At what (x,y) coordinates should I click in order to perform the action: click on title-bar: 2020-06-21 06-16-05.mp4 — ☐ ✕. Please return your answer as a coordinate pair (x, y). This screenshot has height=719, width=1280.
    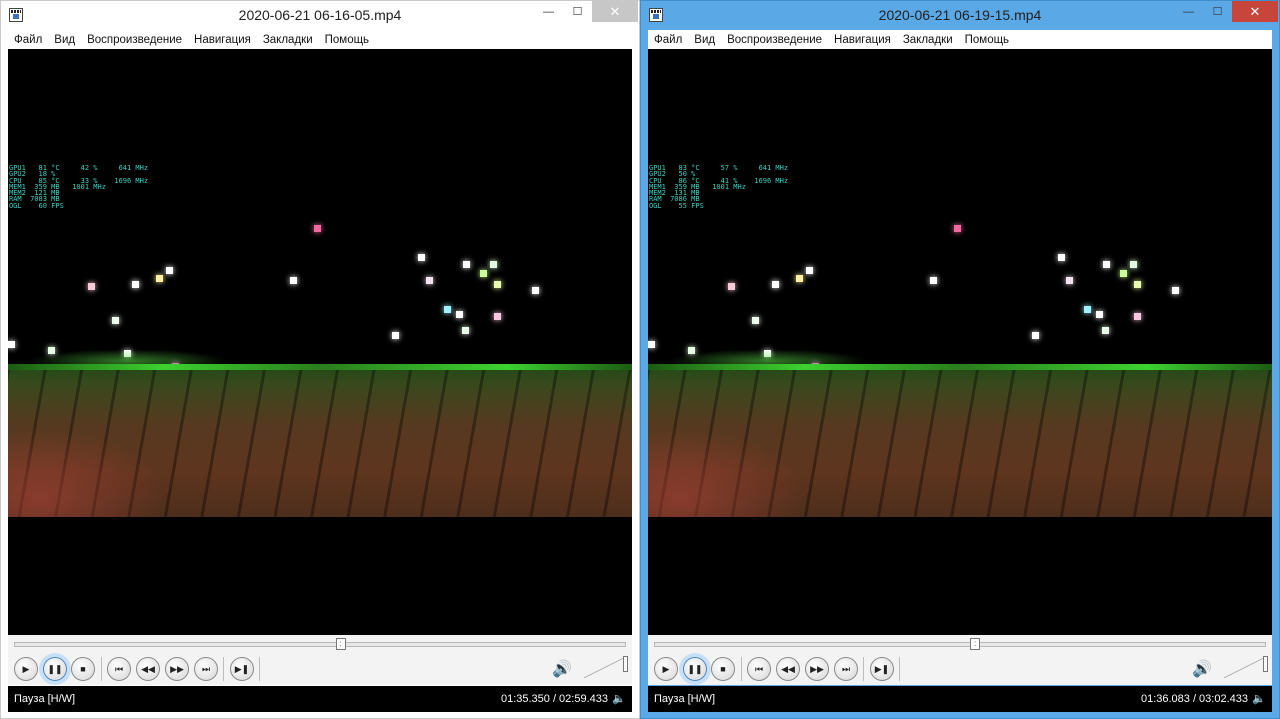
    Looking at the image, I should click on (320, 15).